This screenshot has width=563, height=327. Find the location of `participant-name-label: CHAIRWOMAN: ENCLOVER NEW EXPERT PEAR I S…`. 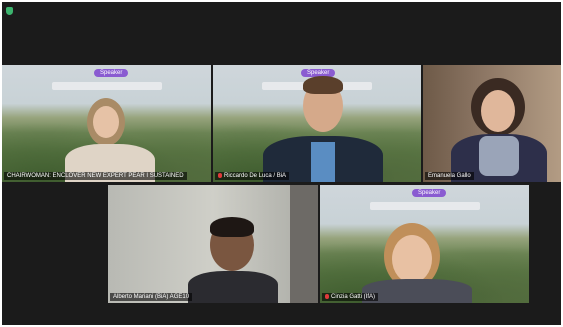

participant-name-label: CHAIRWOMAN: ENCLOVER NEW EXPERT PEAR I S… is located at coordinates (95, 176).